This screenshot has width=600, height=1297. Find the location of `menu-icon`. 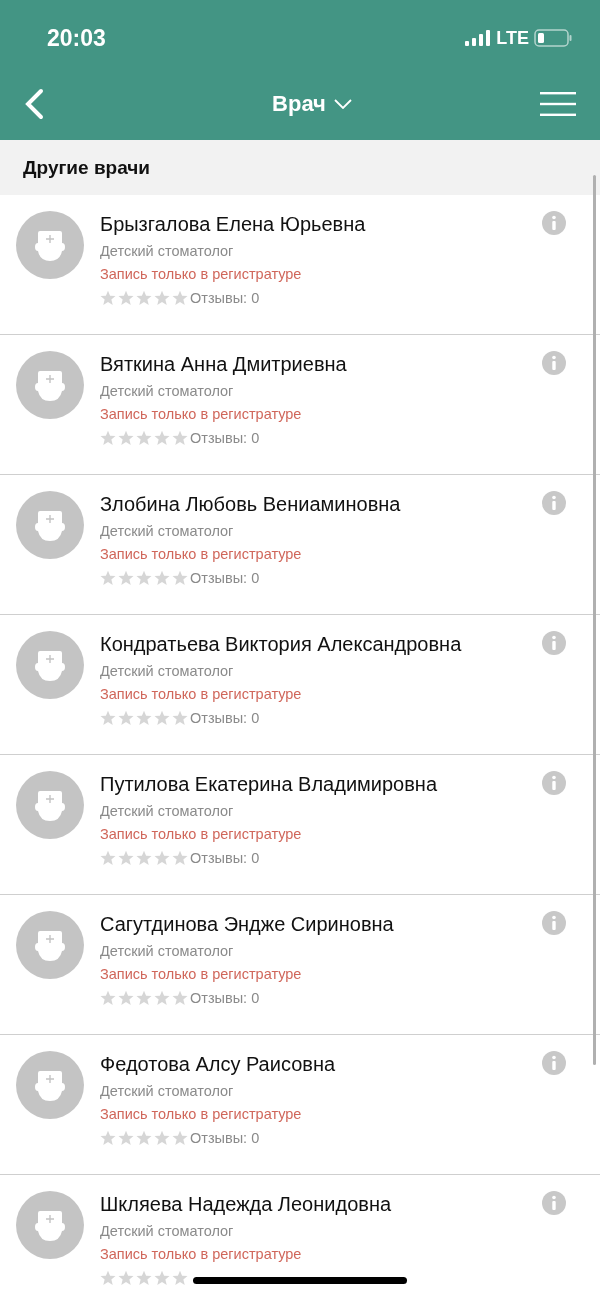

menu-icon is located at coordinates (558, 104).